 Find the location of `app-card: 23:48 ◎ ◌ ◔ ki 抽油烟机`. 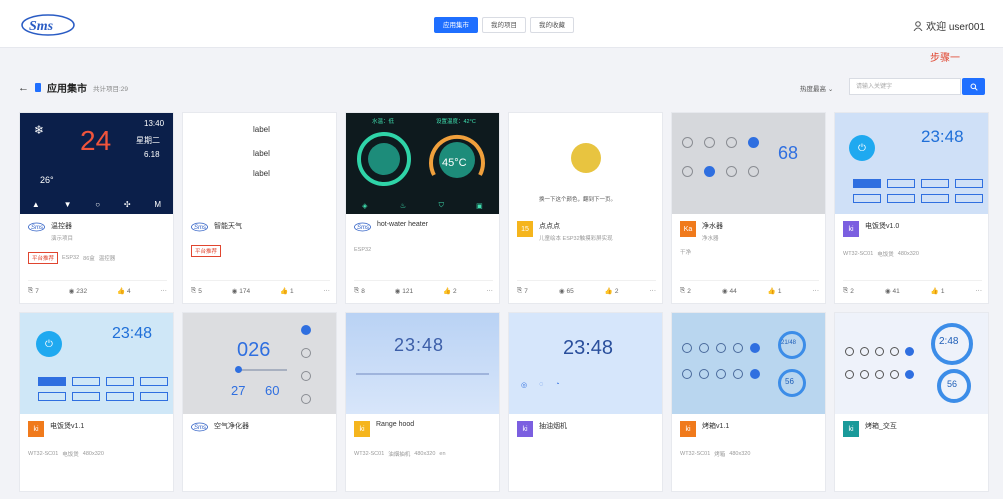

app-card: 23:48 ◎ ◌ ◔ ki 抽油烟机 is located at coordinates (585, 402).